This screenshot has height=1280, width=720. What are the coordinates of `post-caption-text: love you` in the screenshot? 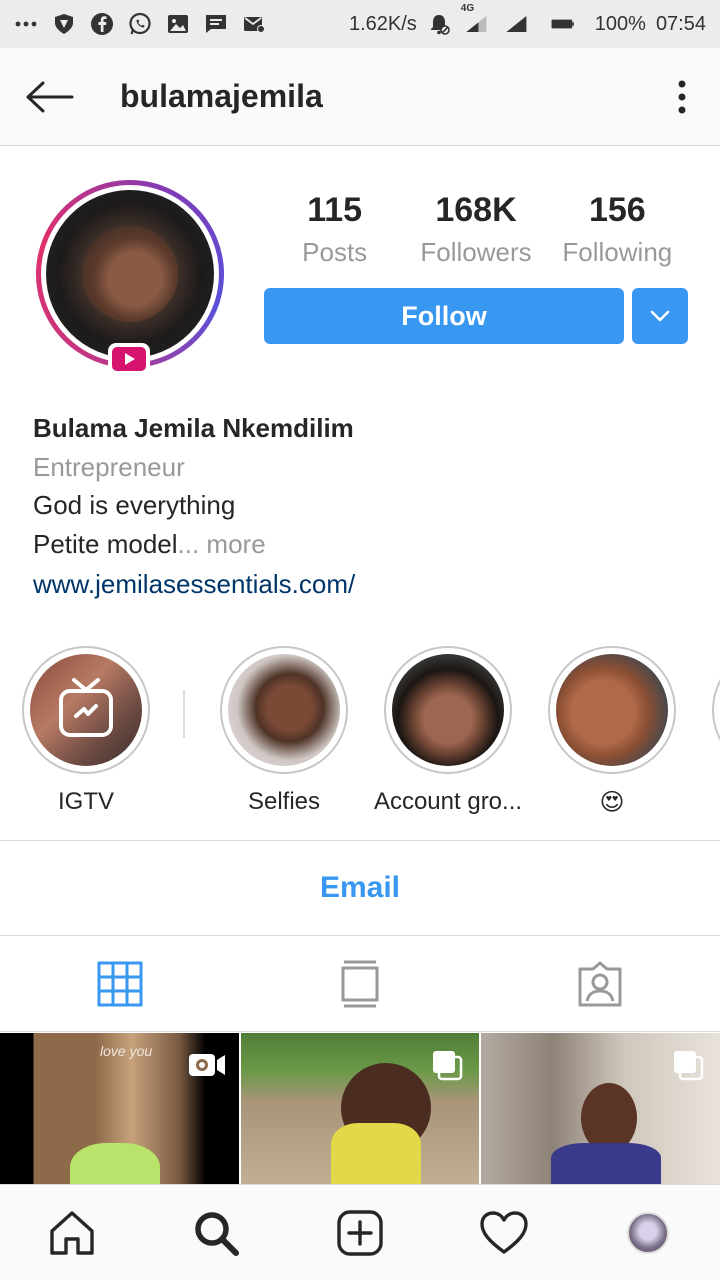 It's located at (126, 1051).